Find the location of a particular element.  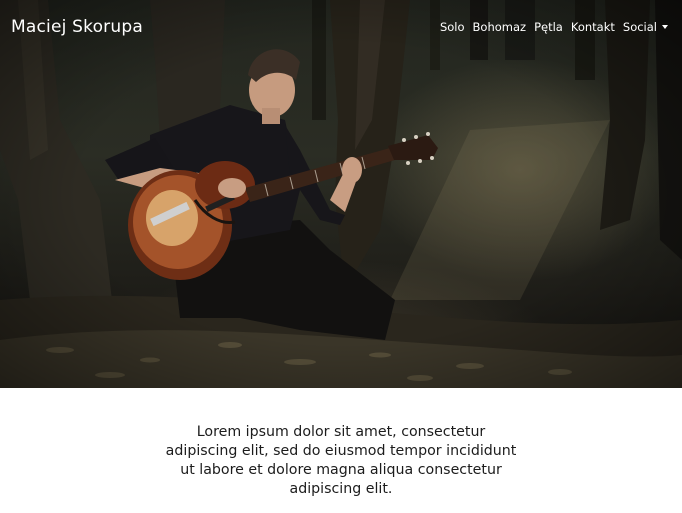

caret-down-icon is located at coordinates (665, 27).